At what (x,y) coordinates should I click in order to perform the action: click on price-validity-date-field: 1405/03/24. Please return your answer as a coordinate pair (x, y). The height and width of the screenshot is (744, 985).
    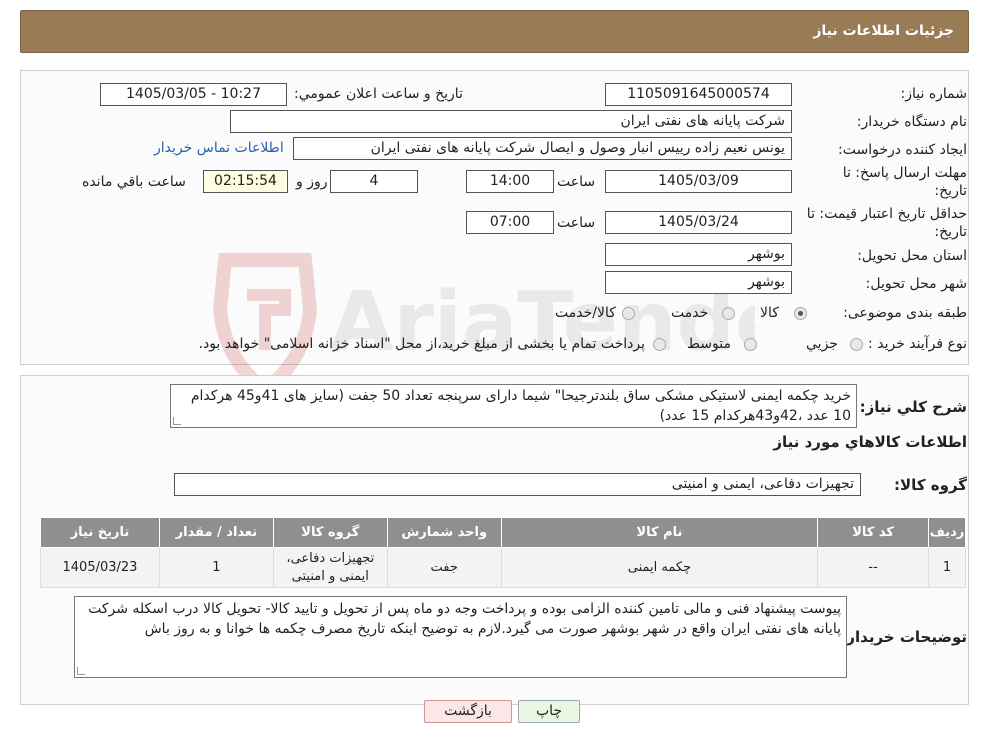
    Looking at the image, I should click on (698, 222).